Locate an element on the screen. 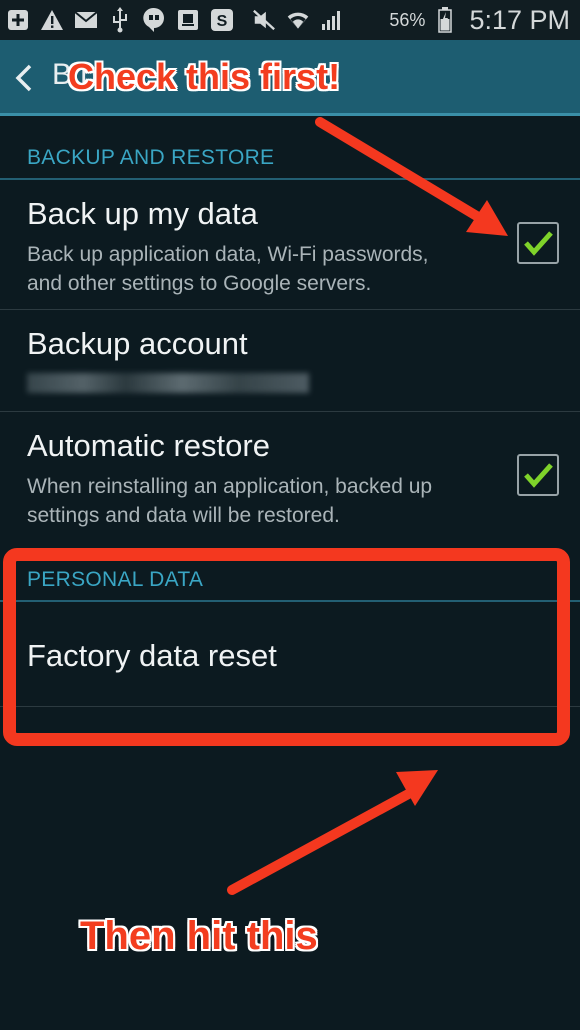  arrow-to-checkbox is located at coordinates (411, 176).